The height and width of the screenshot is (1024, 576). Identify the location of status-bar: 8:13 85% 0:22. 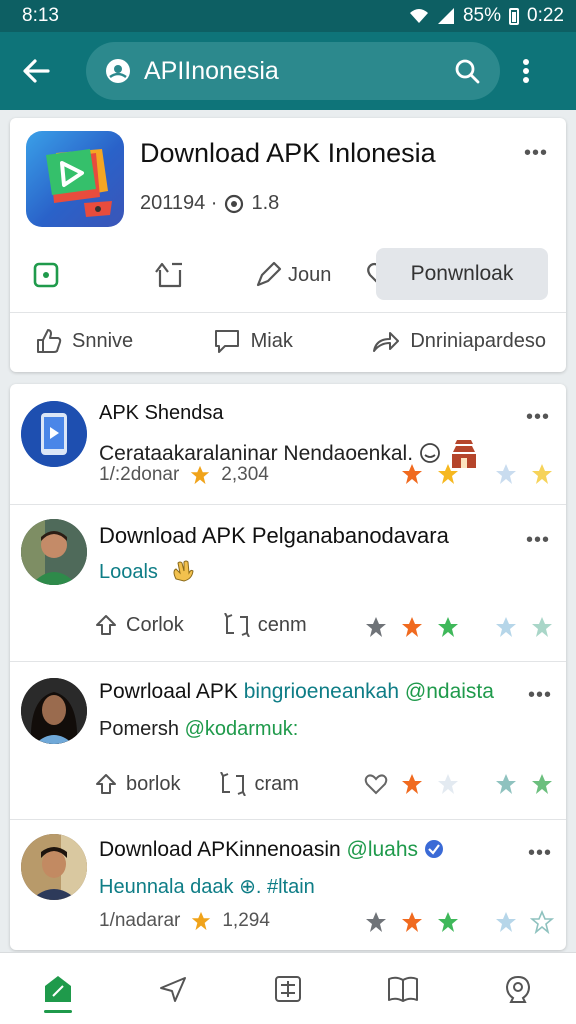
(288, 16).